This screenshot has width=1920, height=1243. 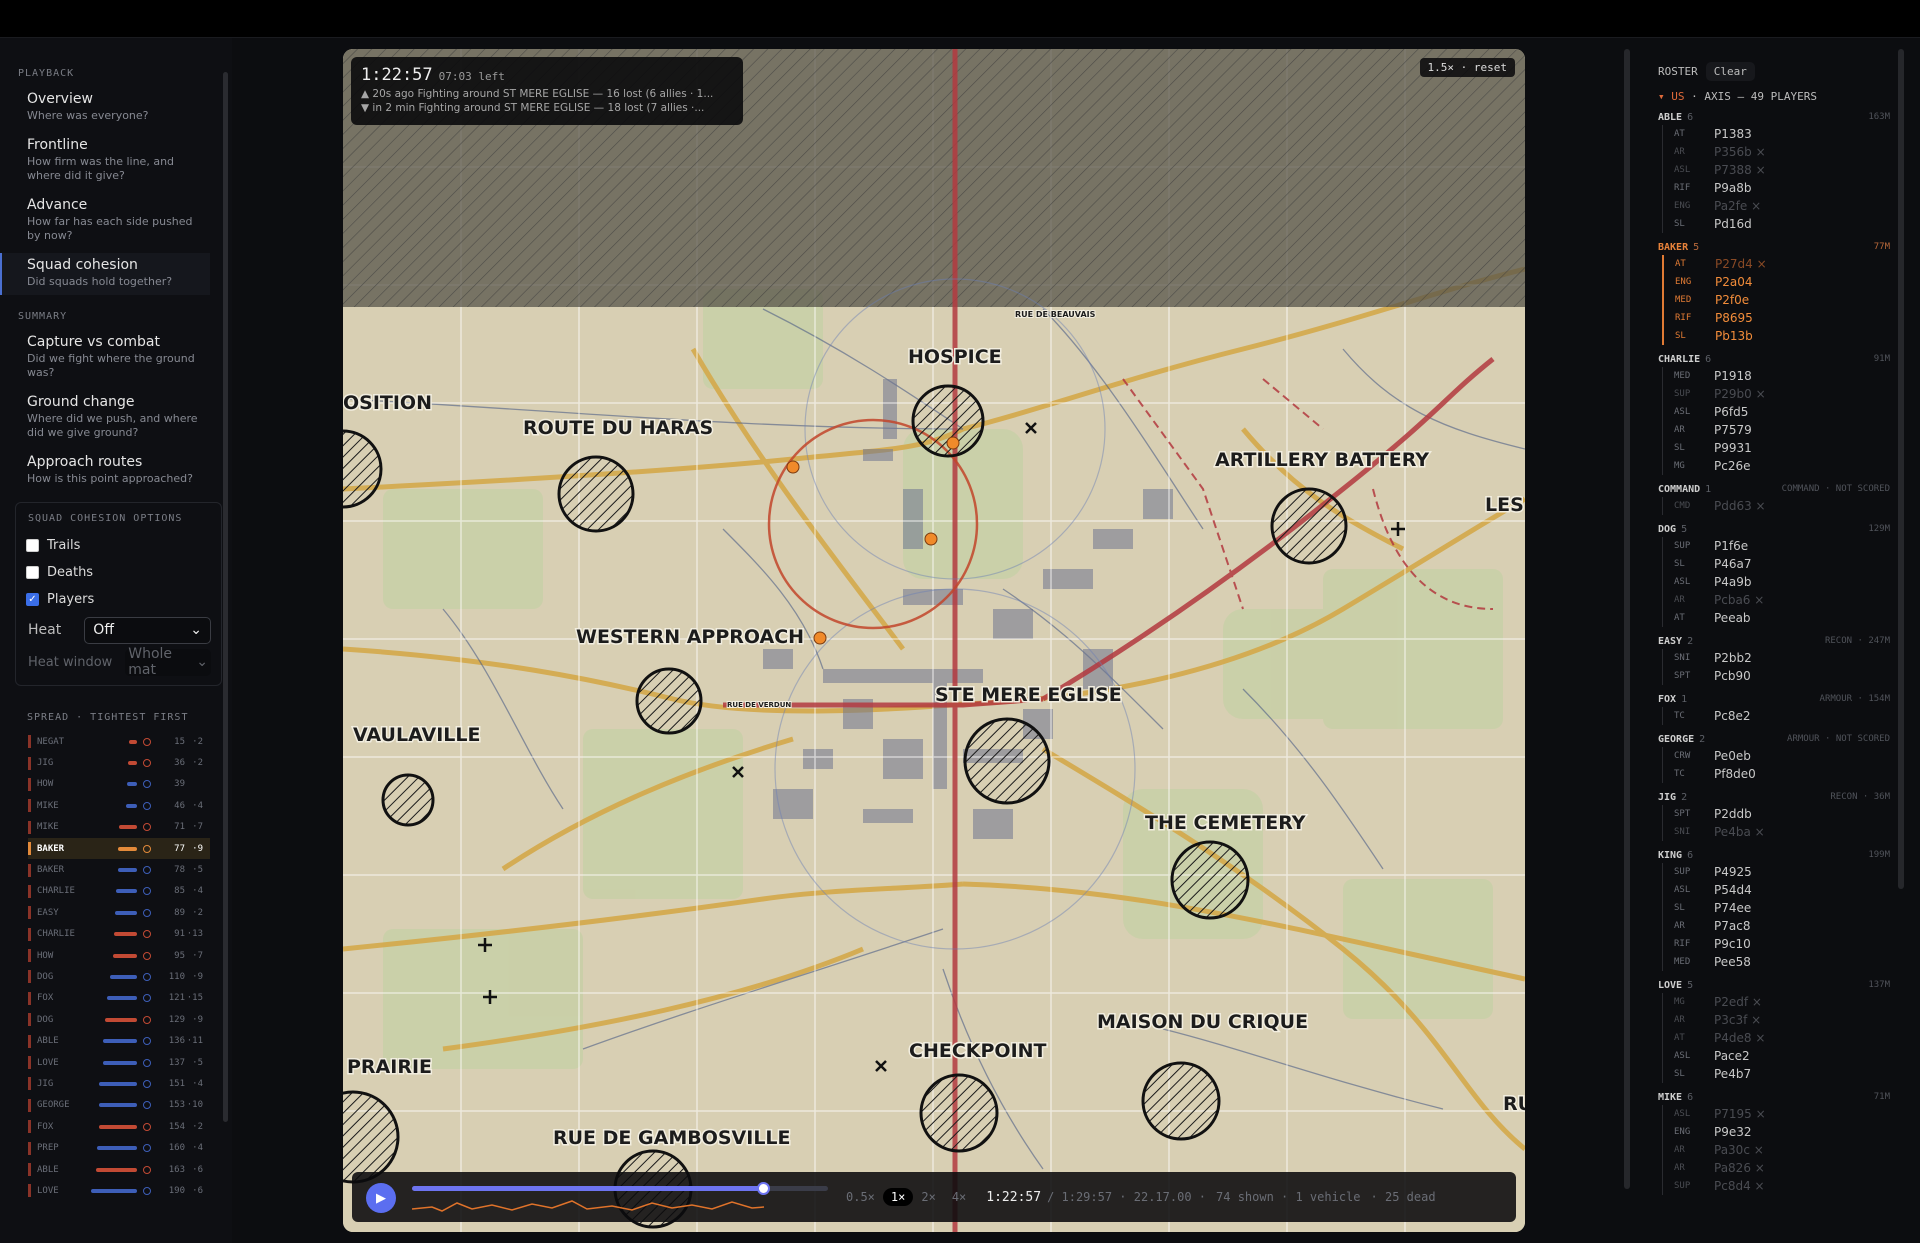 What do you see at coordinates (959, 1197) in the screenshot?
I see `speed-4x: 4×` at bounding box center [959, 1197].